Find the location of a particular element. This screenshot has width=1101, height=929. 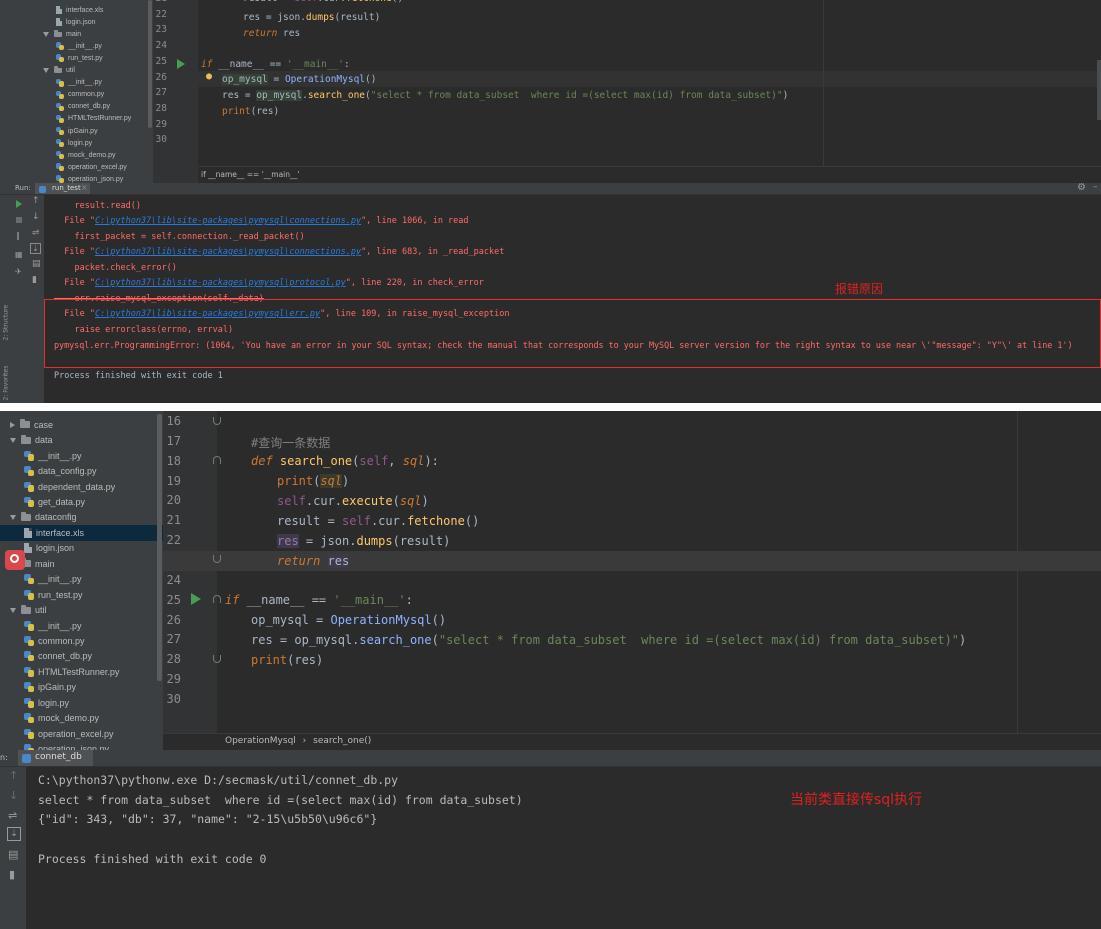

stop-icon is located at coordinates (19, 220).